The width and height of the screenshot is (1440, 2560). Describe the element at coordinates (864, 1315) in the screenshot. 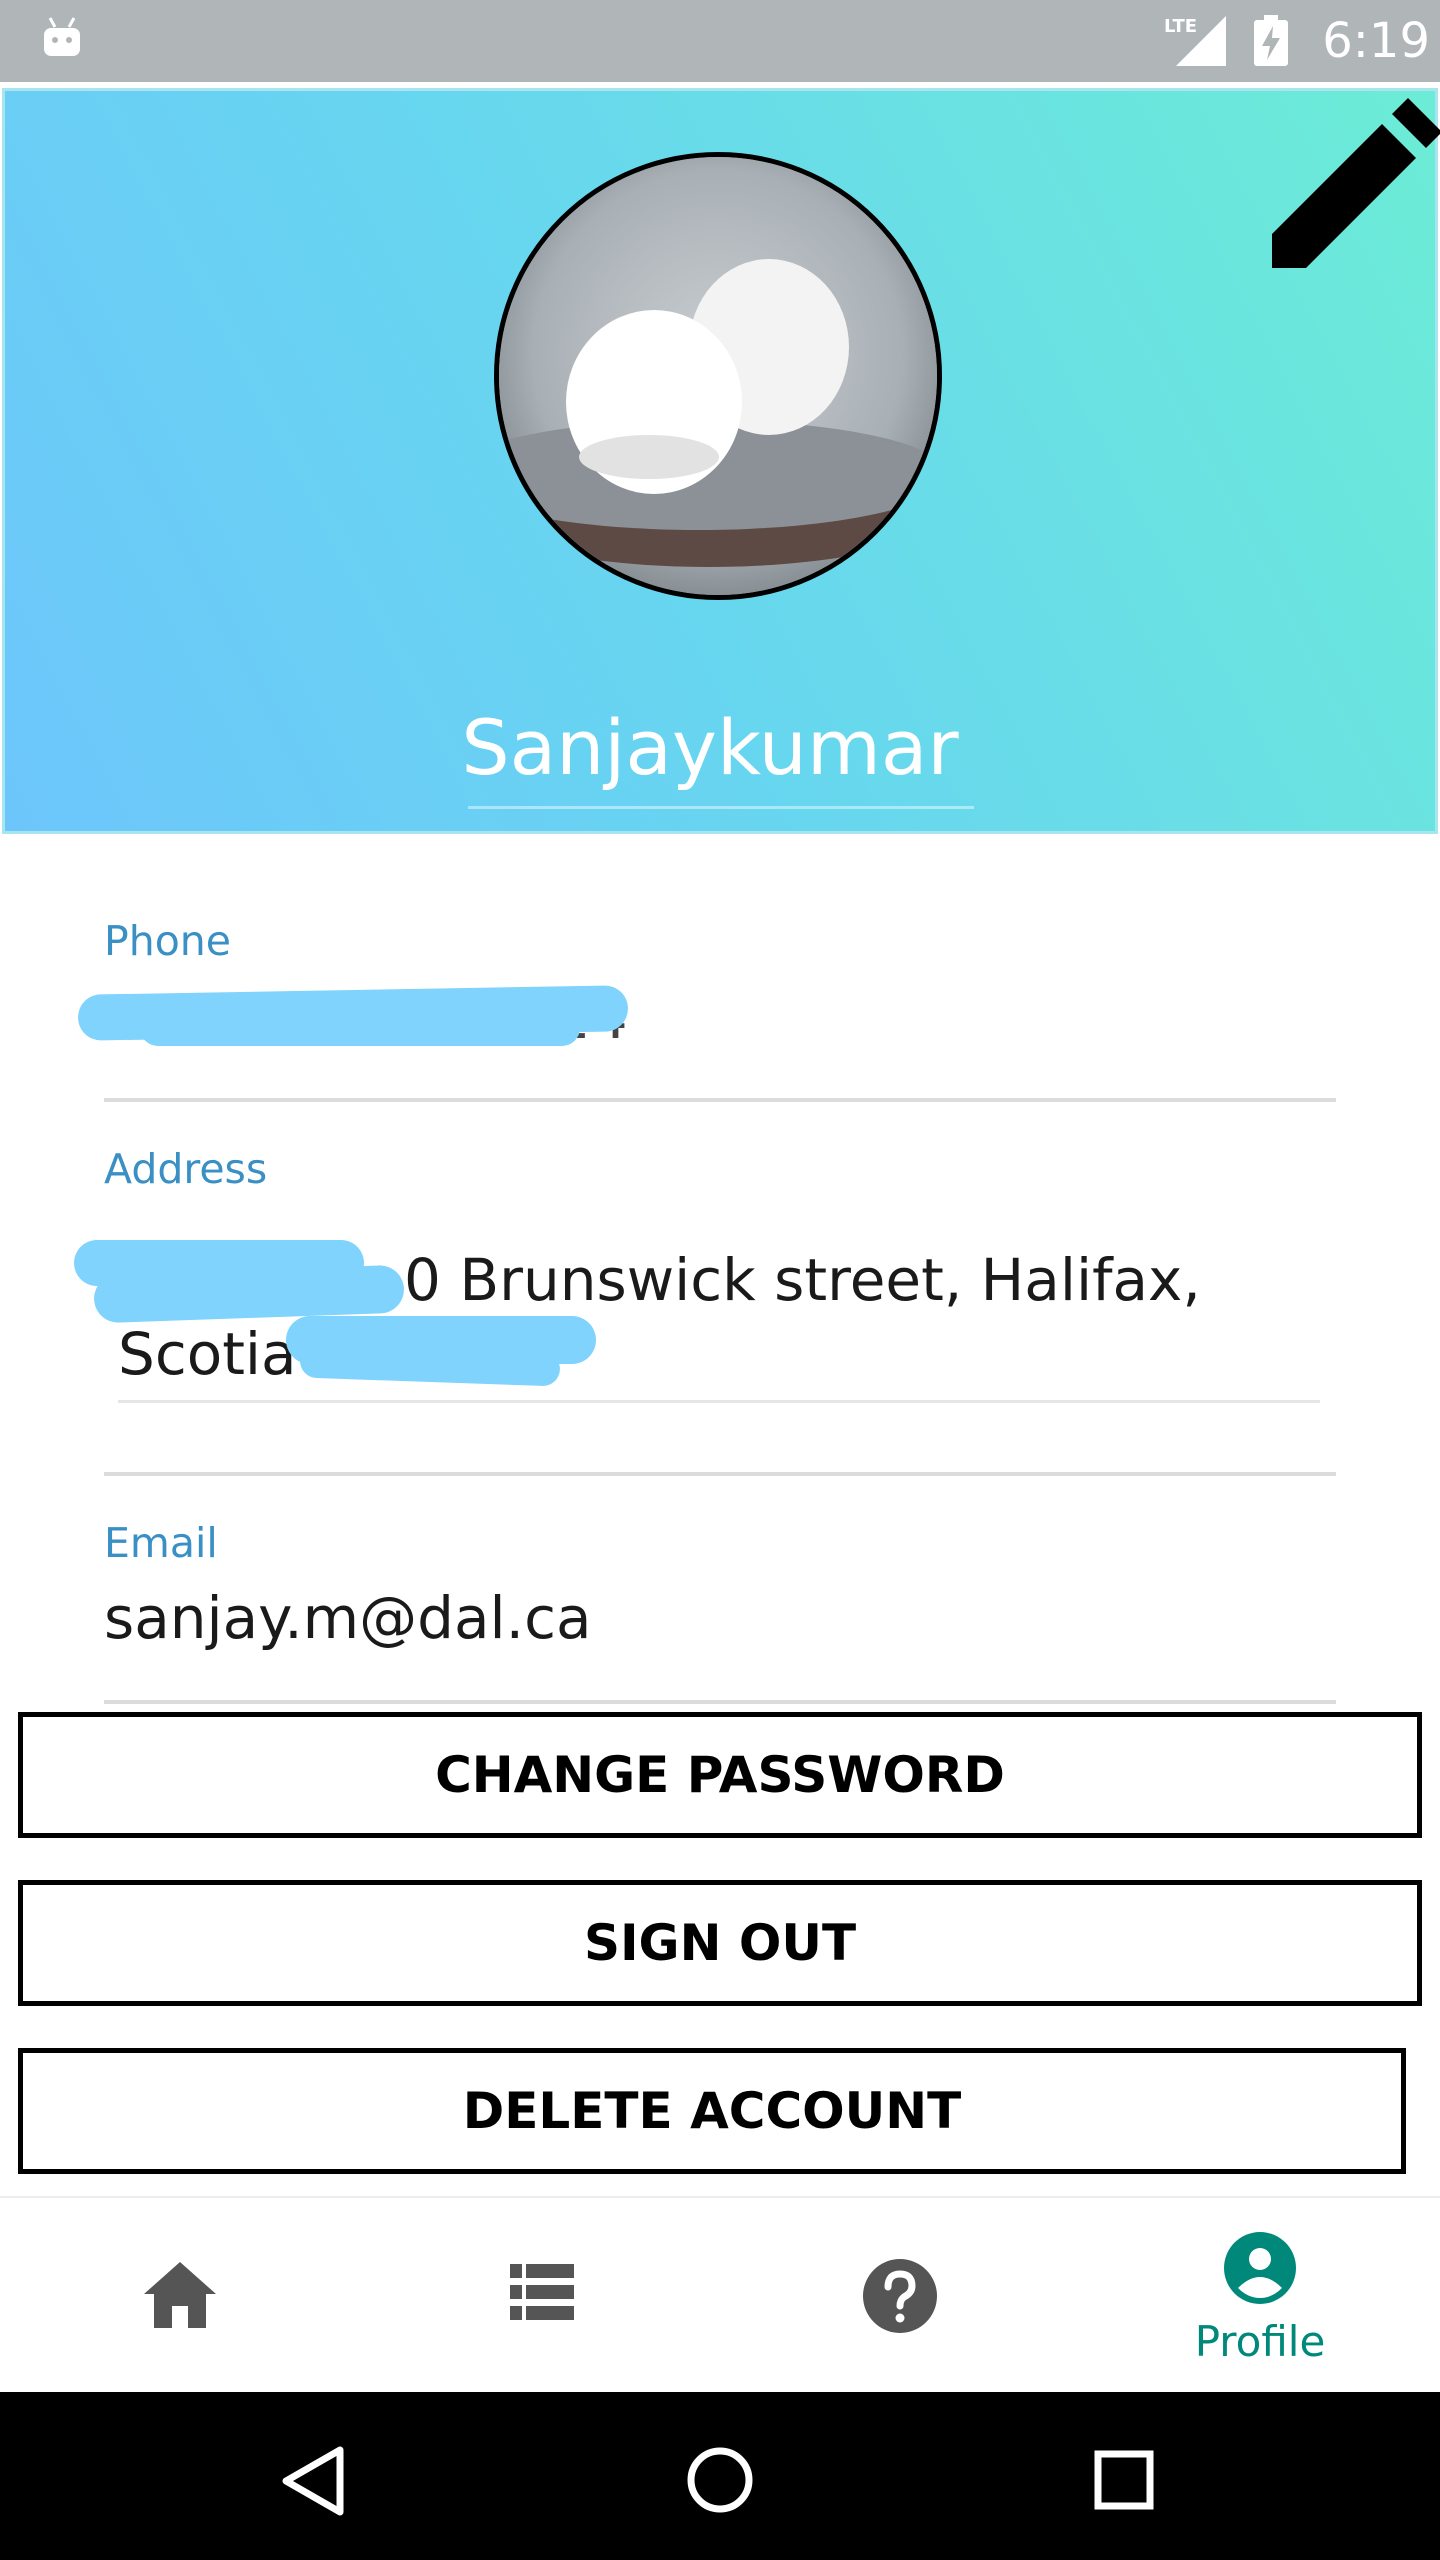

I see `address-value-line1: 0 Brunswick street, Halifax, Nova` at that location.